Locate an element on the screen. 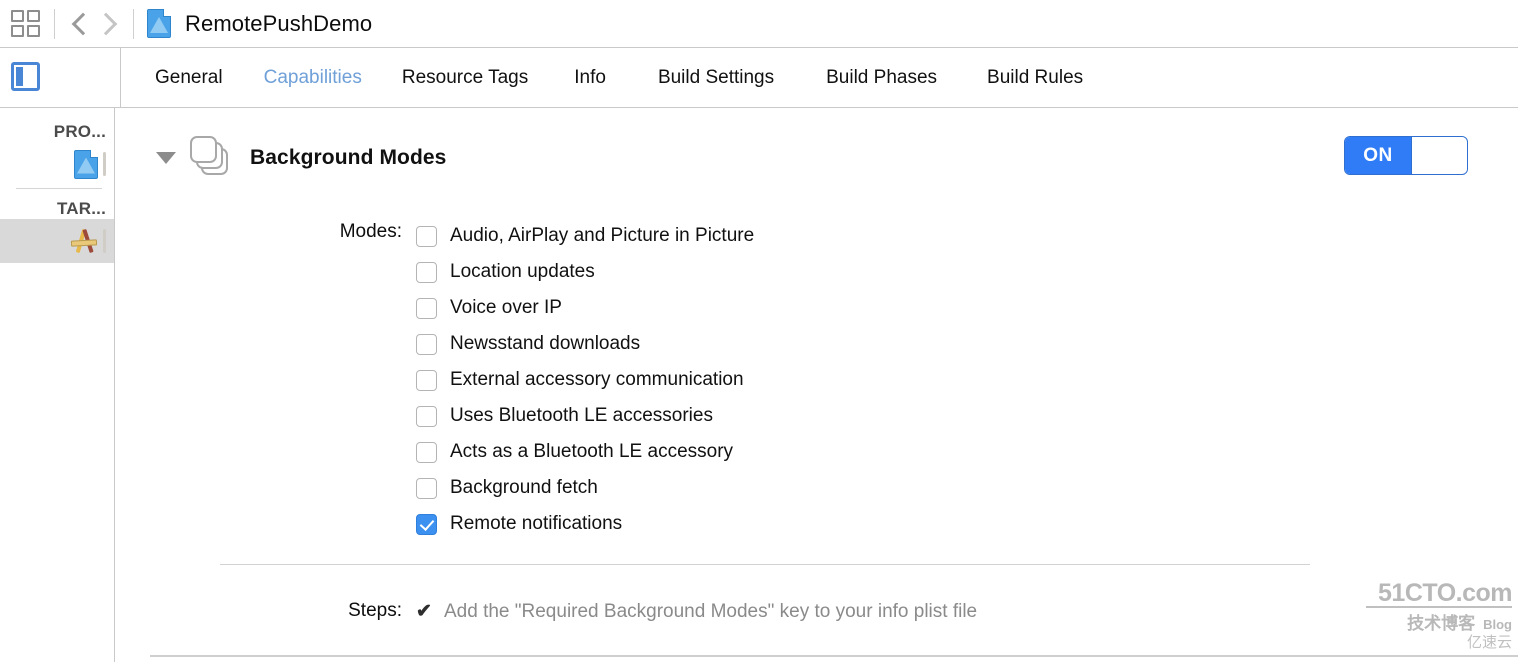 This screenshot has width=1518, height=662. mode-label: External accessory communication is located at coordinates (597, 379).